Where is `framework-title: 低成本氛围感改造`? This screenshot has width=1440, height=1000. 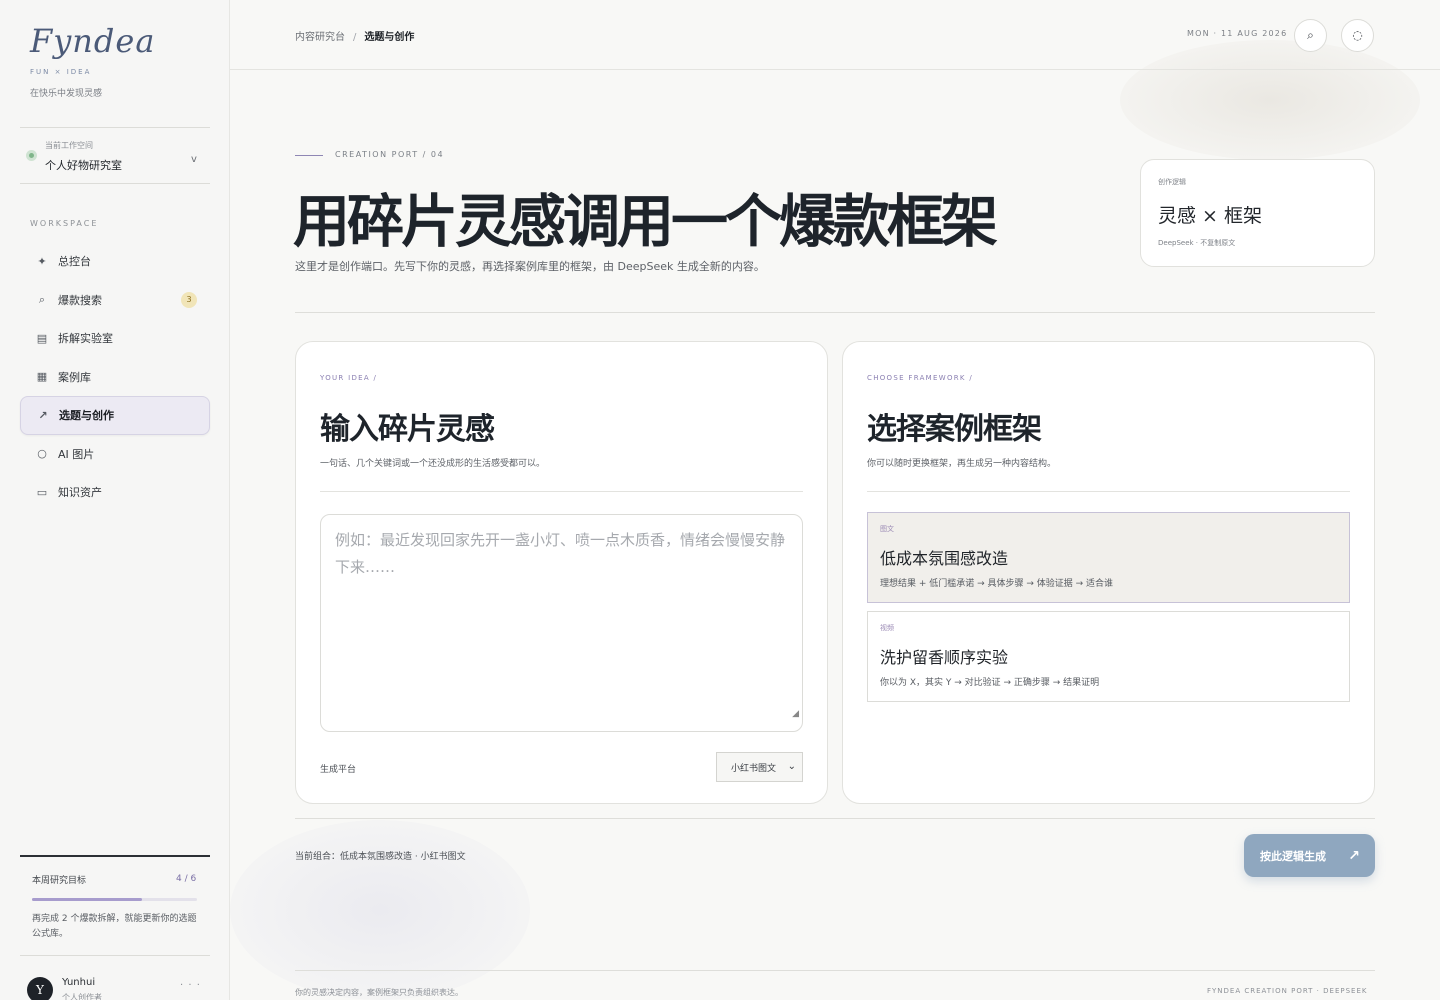 framework-title: 低成本氛围感改造 is located at coordinates (944, 558).